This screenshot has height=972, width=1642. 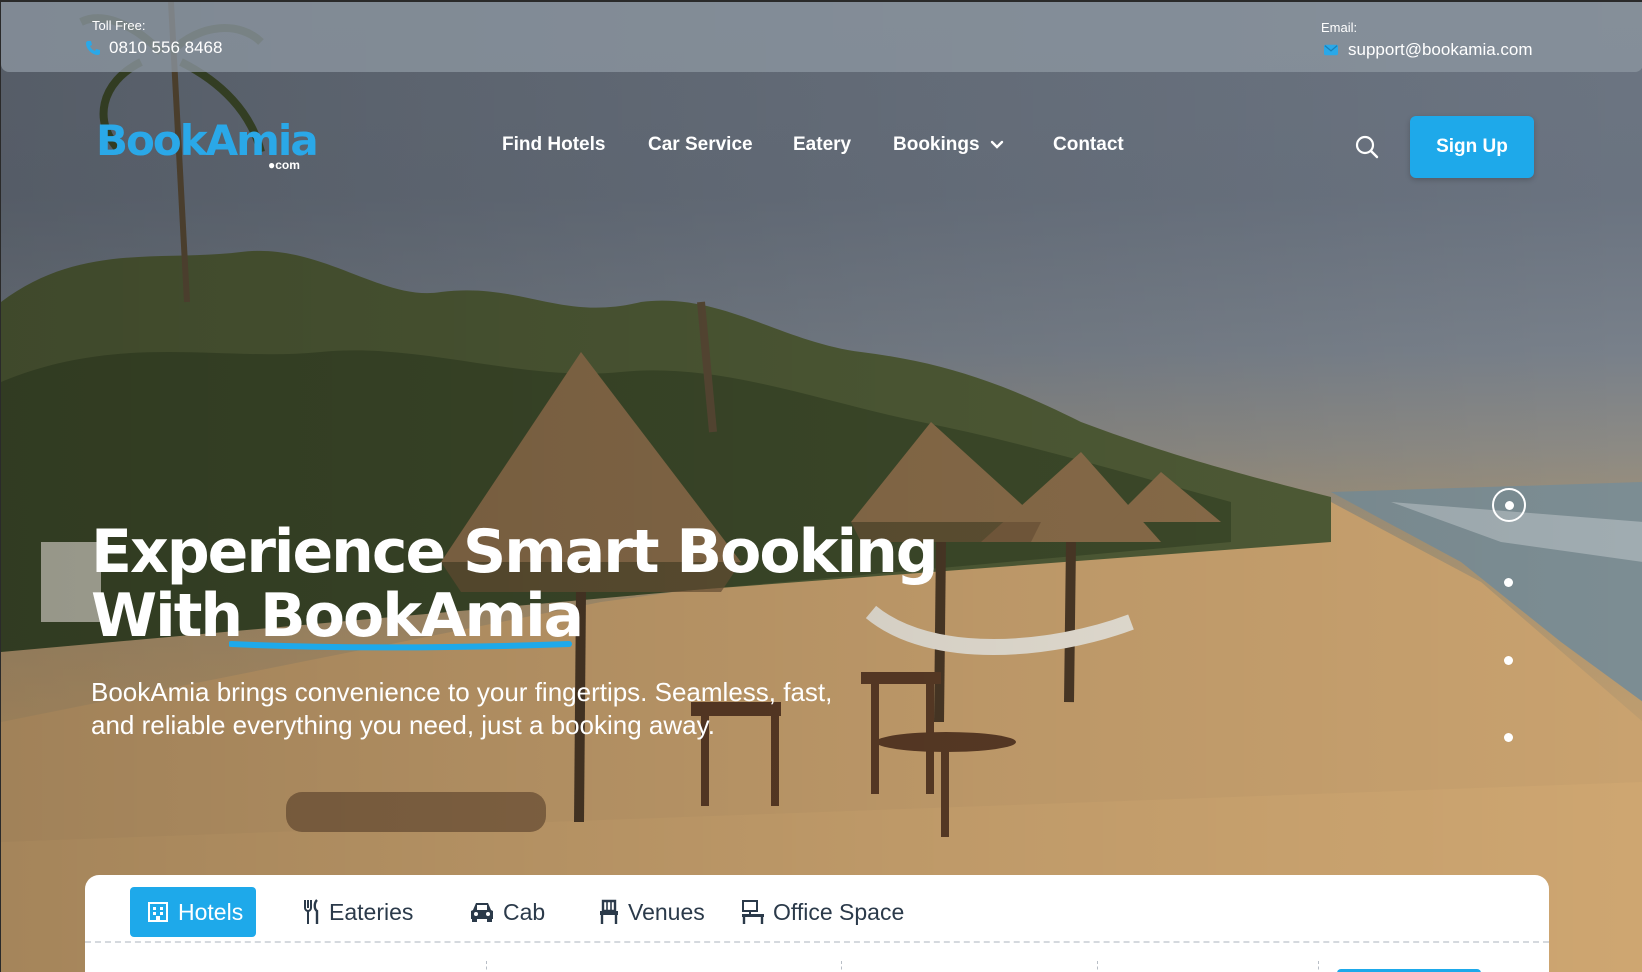 What do you see at coordinates (1088, 145) in the screenshot?
I see `nav-contact: Contact` at bounding box center [1088, 145].